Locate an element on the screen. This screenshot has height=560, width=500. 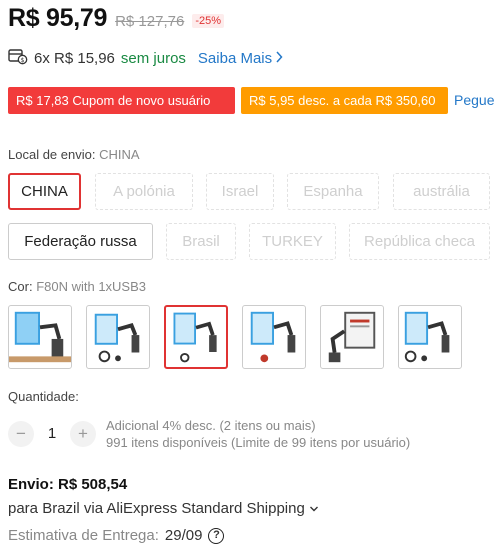
original-price: R$ 127,76 is located at coordinates (150, 21).